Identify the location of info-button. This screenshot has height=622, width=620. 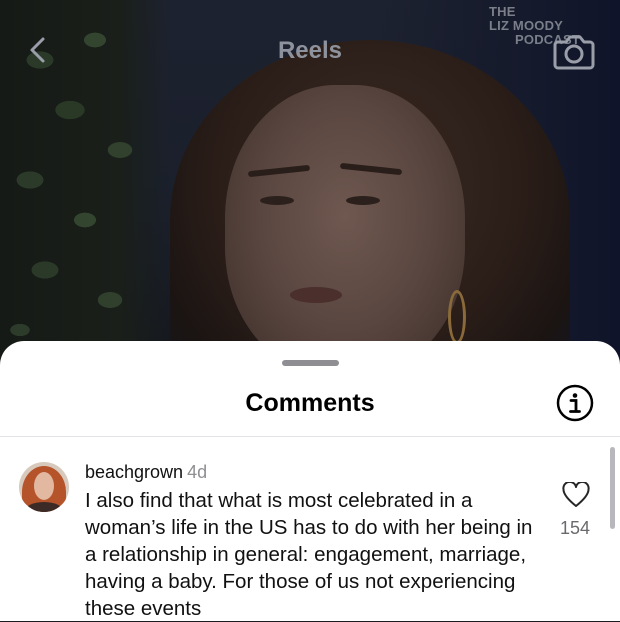
(575, 403).